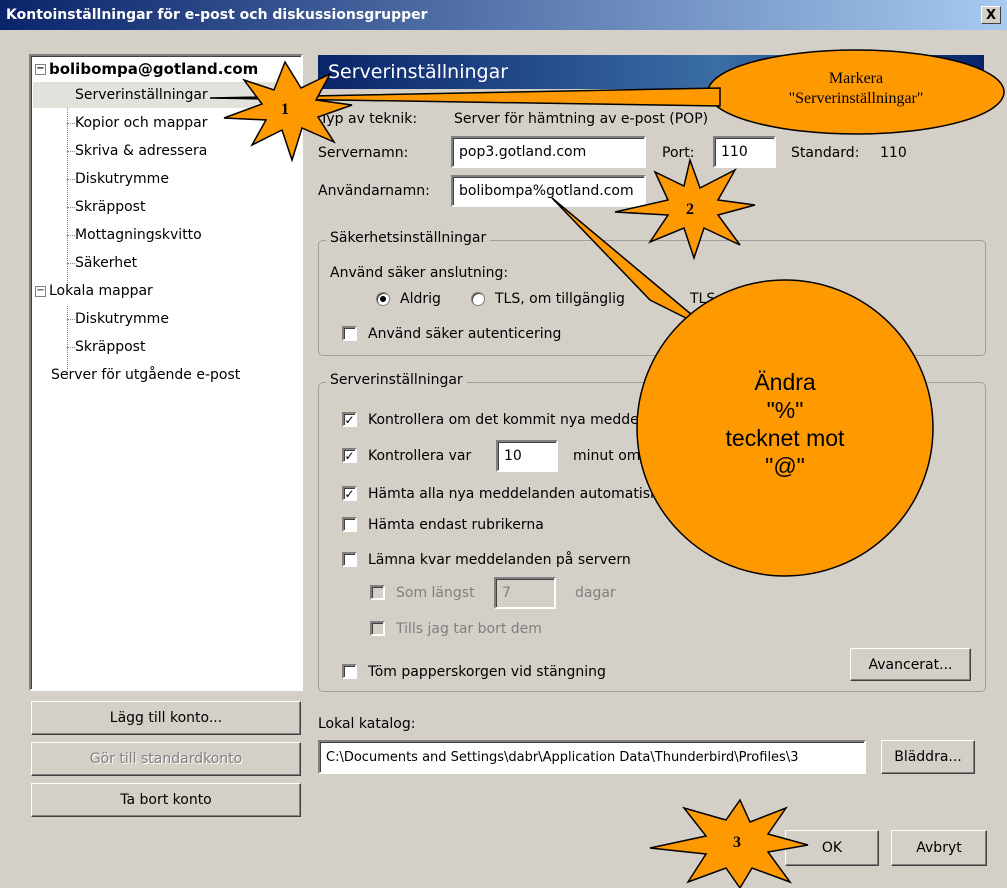  Describe the element at coordinates (690, 209) in the screenshot. I see `star-2-label: 2` at that location.